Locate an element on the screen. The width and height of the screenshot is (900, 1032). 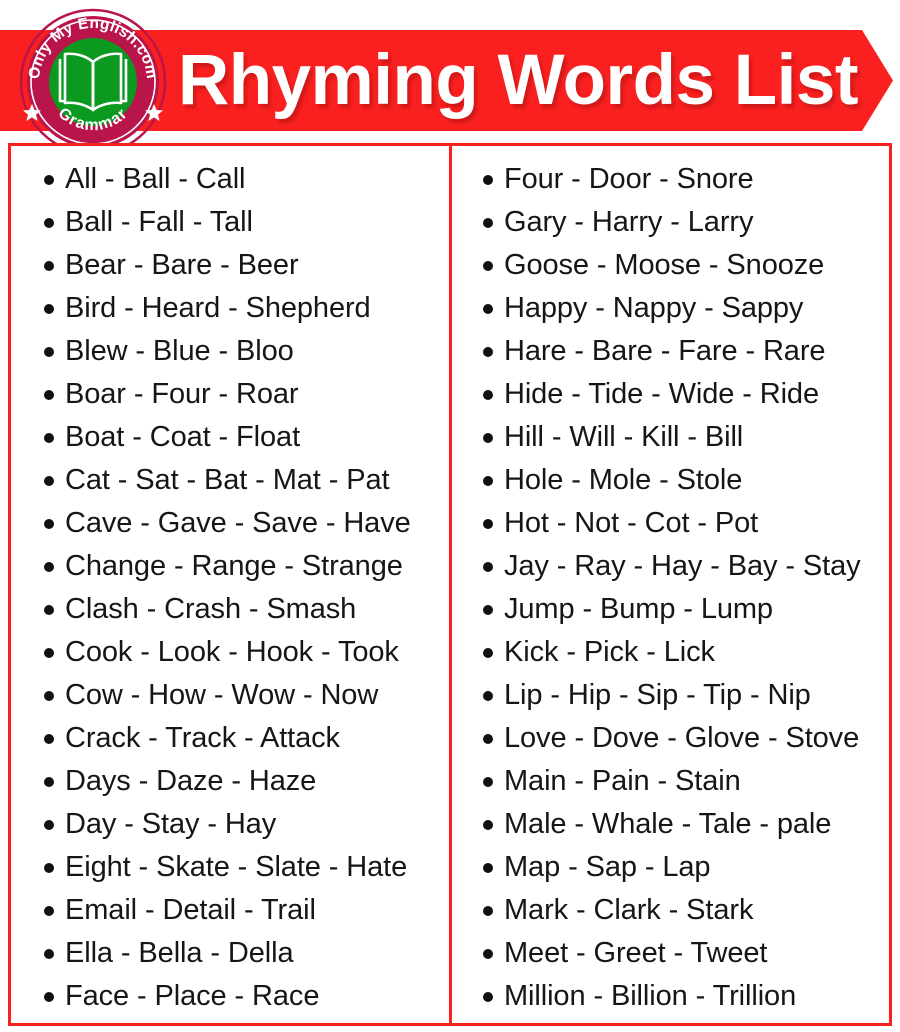
list-item: Eight - Skate - Slate - Hate is located at coordinates (230, 867).